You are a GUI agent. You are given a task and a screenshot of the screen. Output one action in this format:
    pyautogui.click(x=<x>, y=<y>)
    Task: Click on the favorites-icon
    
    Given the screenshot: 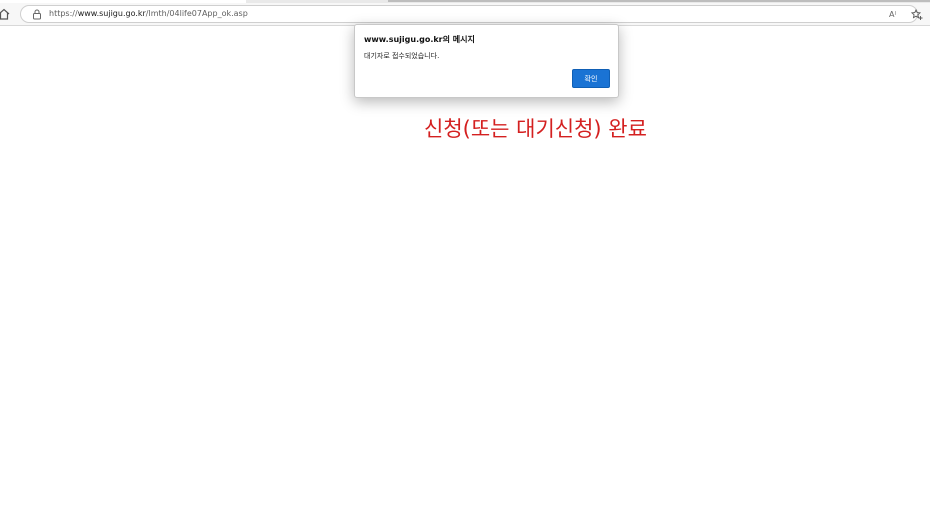 What is the action you would take?
    pyautogui.click(x=917, y=15)
    